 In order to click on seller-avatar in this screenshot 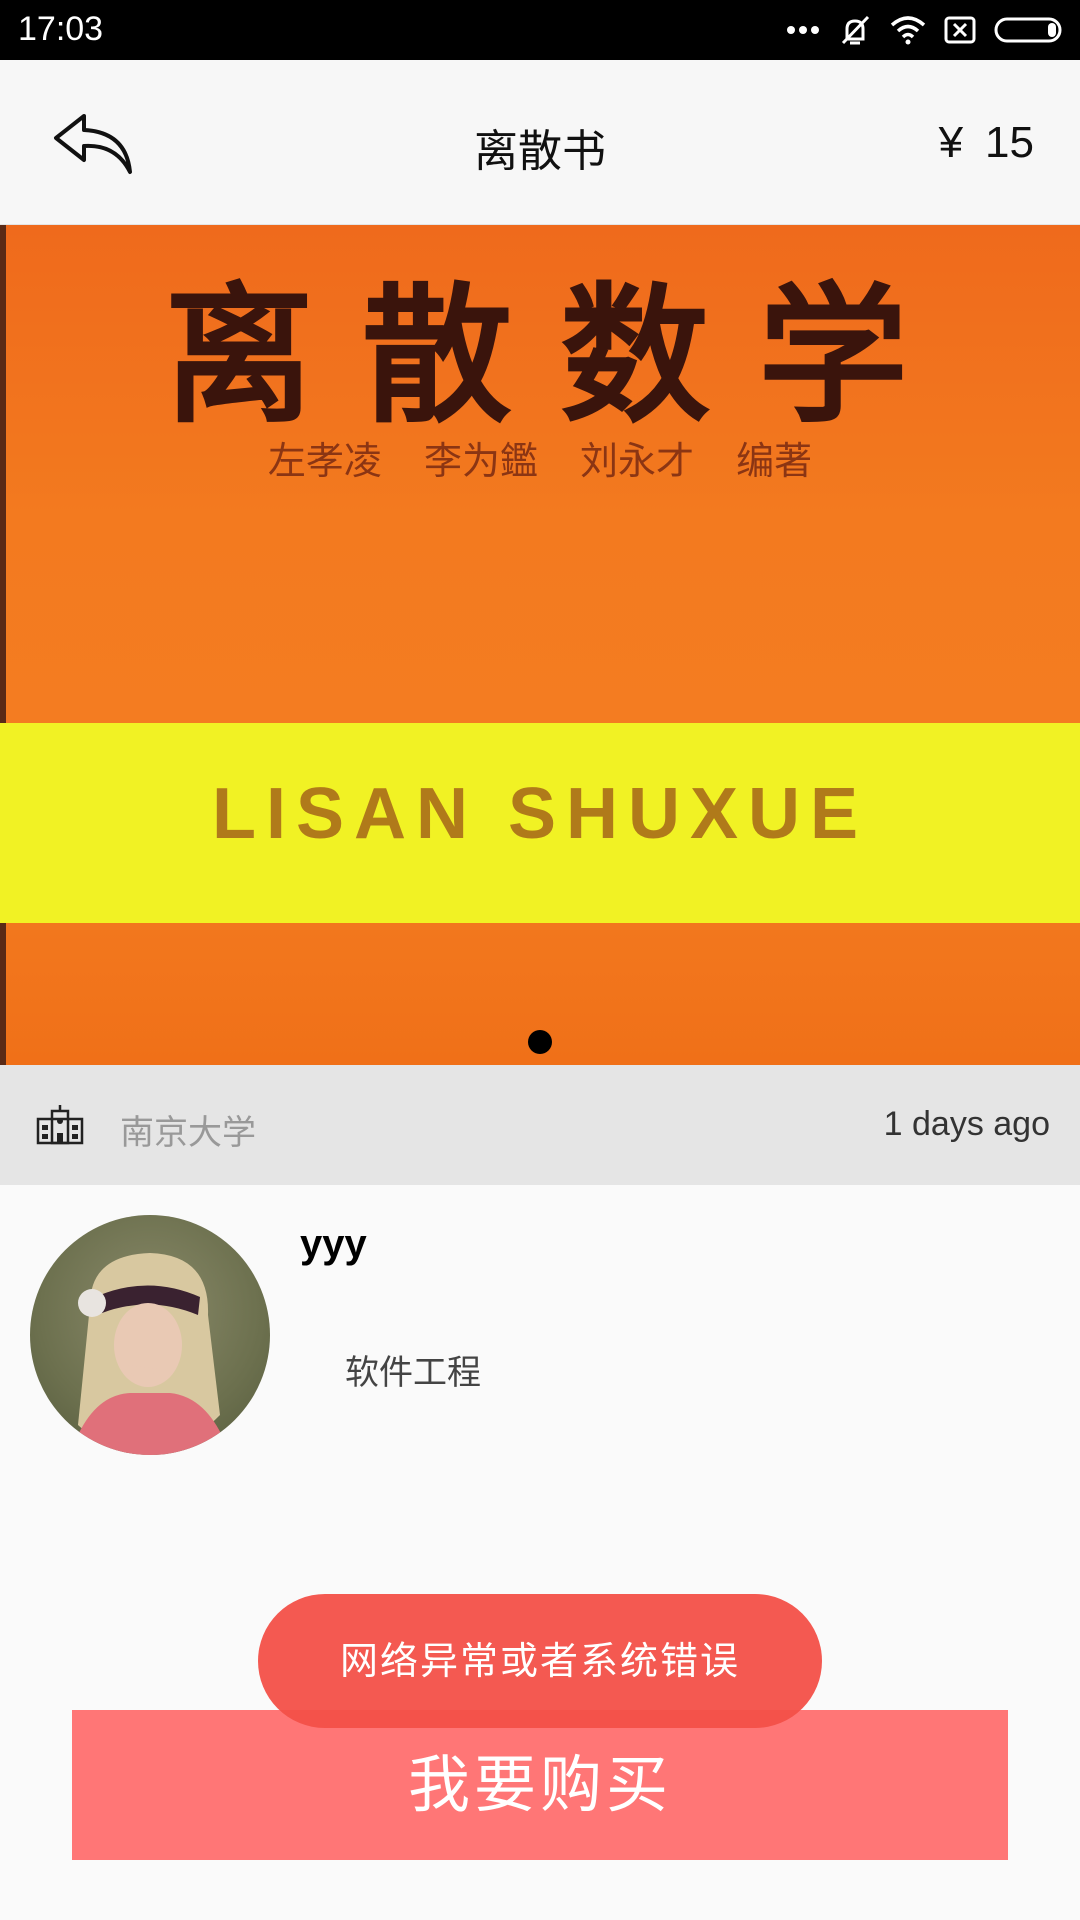, I will do `click(150, 1335)`.